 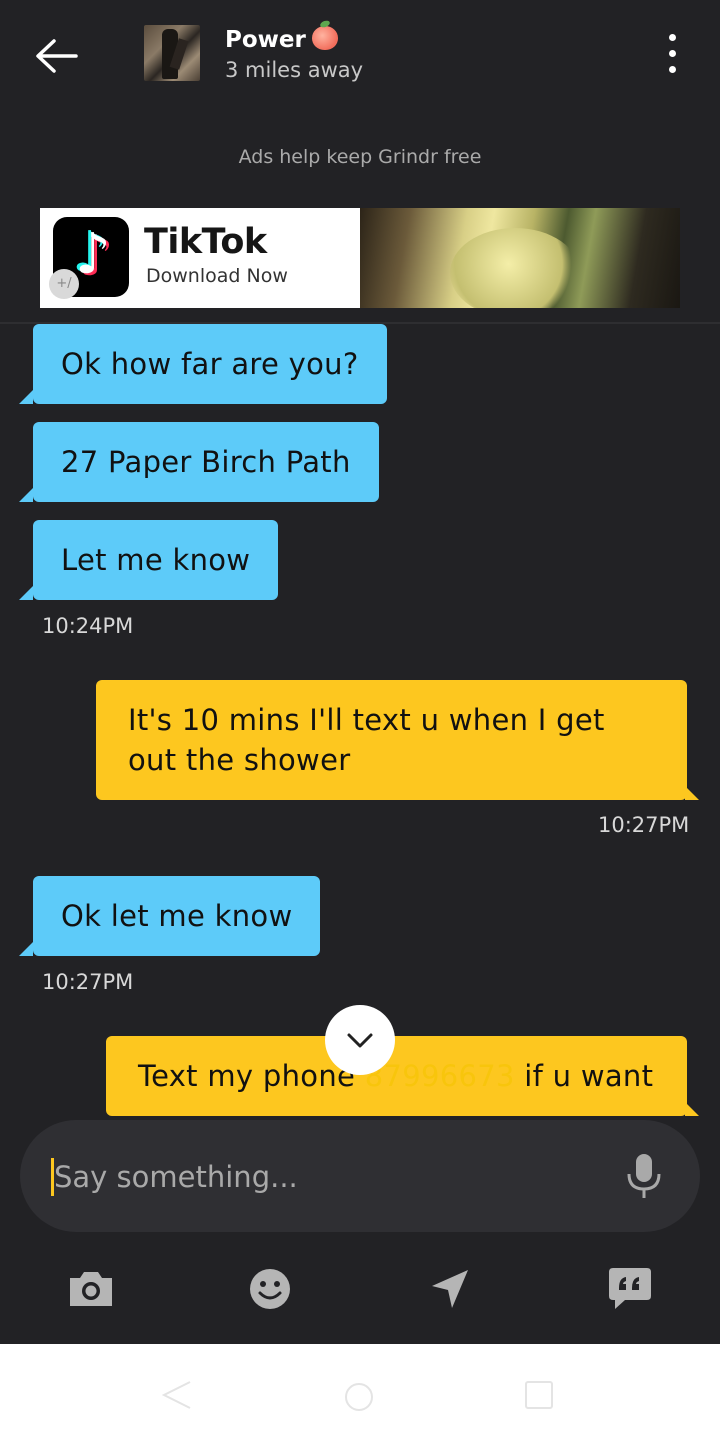 What do you see at coordinates (64, 284) in the screenshot?
I see `ad-badge: +/` at bounding box center [64, 284].